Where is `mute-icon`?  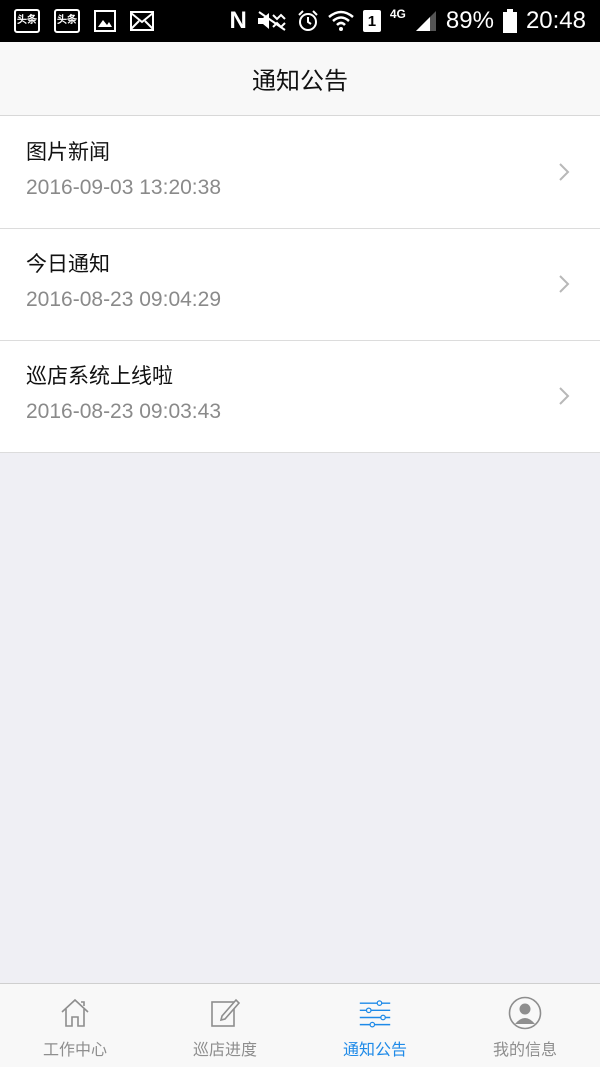
mute-icon is located at coordinates (272, 21).